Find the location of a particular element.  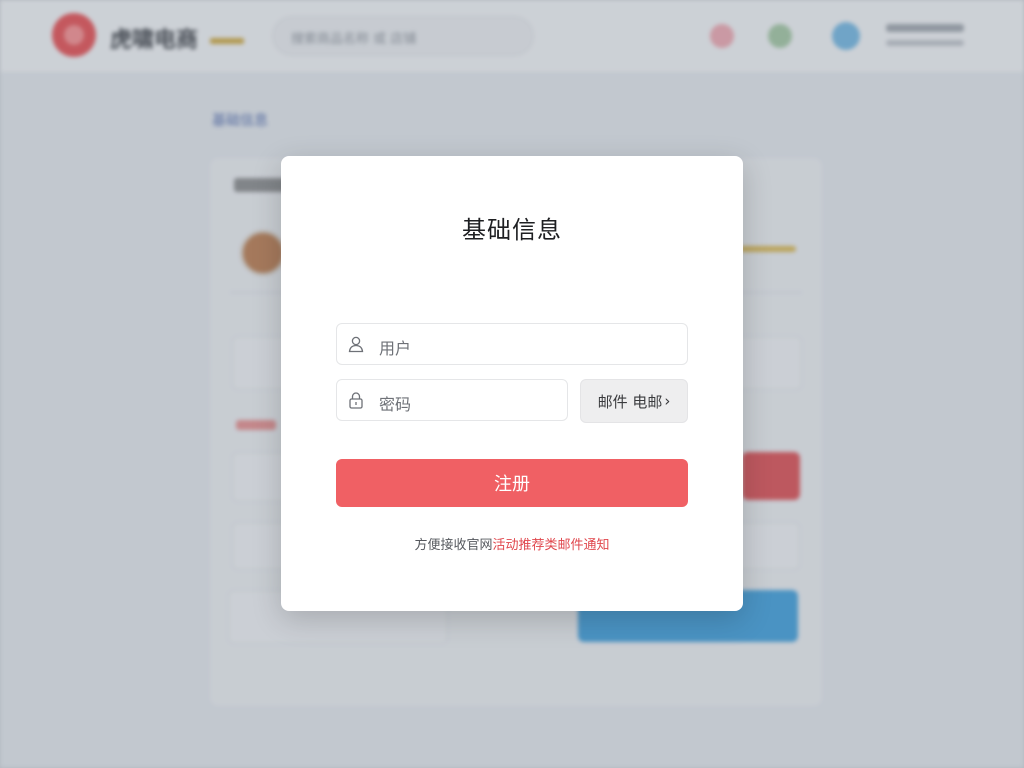

notice-plain: 方便接收官网 is located at coordinates (453, 545).